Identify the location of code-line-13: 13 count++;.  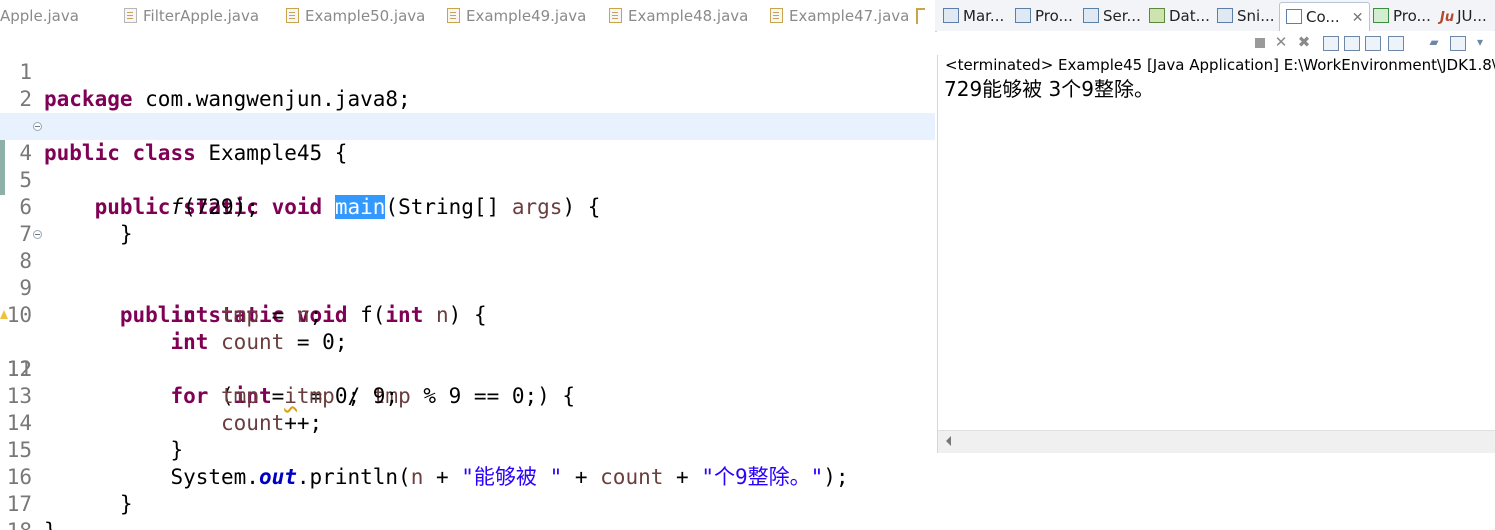
(467, 395).